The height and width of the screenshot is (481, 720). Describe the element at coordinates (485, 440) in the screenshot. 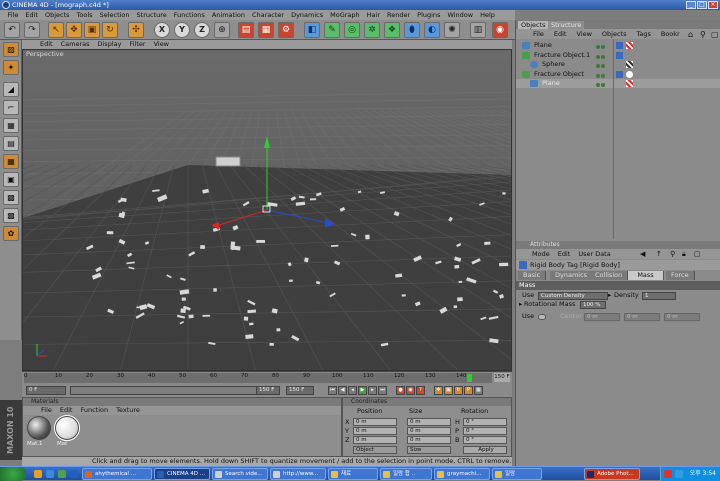

I see `coord-rot-b: 0 °` at that location.